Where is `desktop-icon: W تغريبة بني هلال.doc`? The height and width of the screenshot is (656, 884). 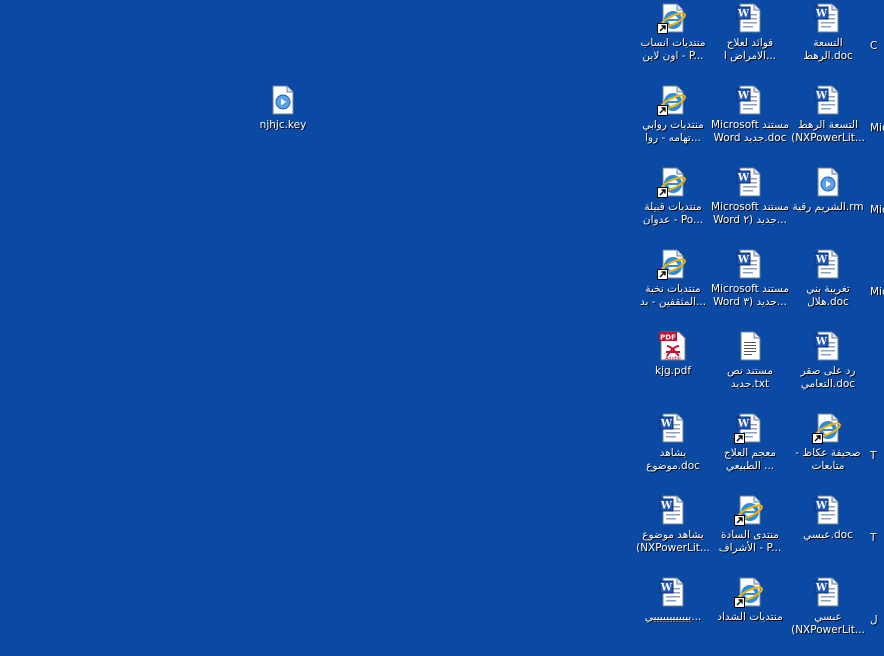
desktop-icon: W تغريبة بني هلال.doc is located at coordinates (828, 288).